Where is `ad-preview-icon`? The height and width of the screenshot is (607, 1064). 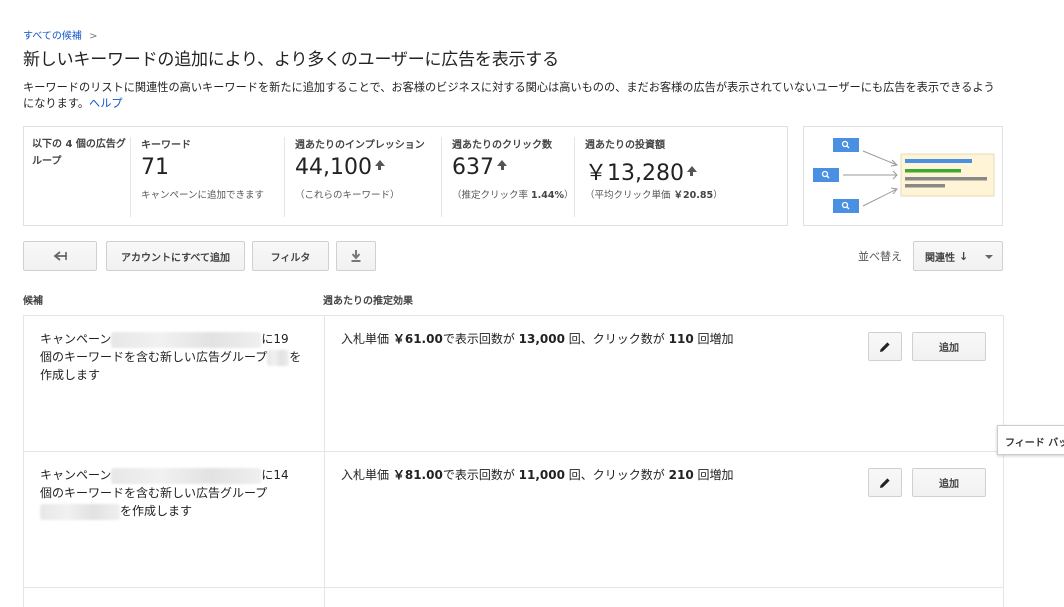
ad-preview-icon is located at coordinates (947, 175).